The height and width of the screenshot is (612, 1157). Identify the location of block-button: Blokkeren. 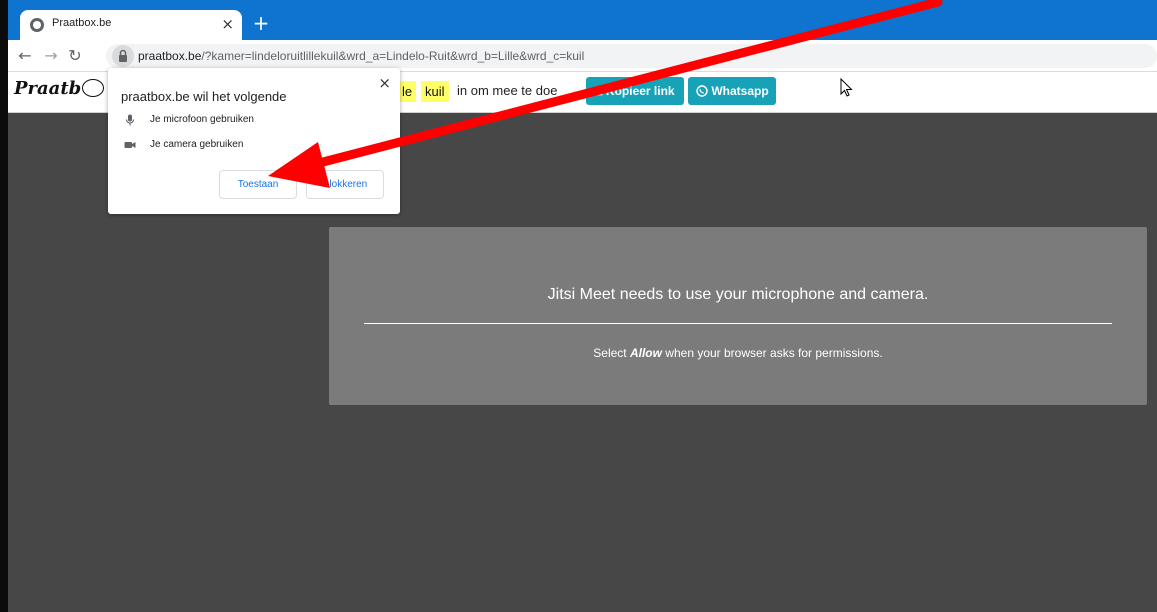
(345, 184).